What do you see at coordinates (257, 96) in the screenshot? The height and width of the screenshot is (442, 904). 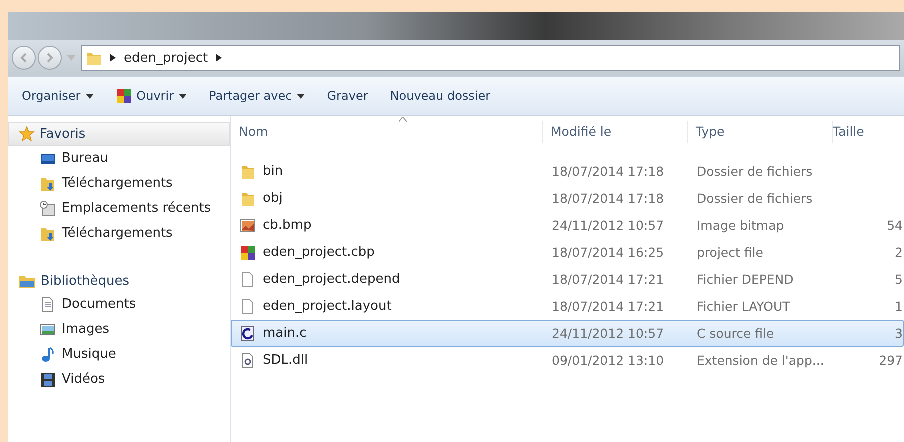 I see `toolbar-button: Partager avec` at bounding box center [257, 96].